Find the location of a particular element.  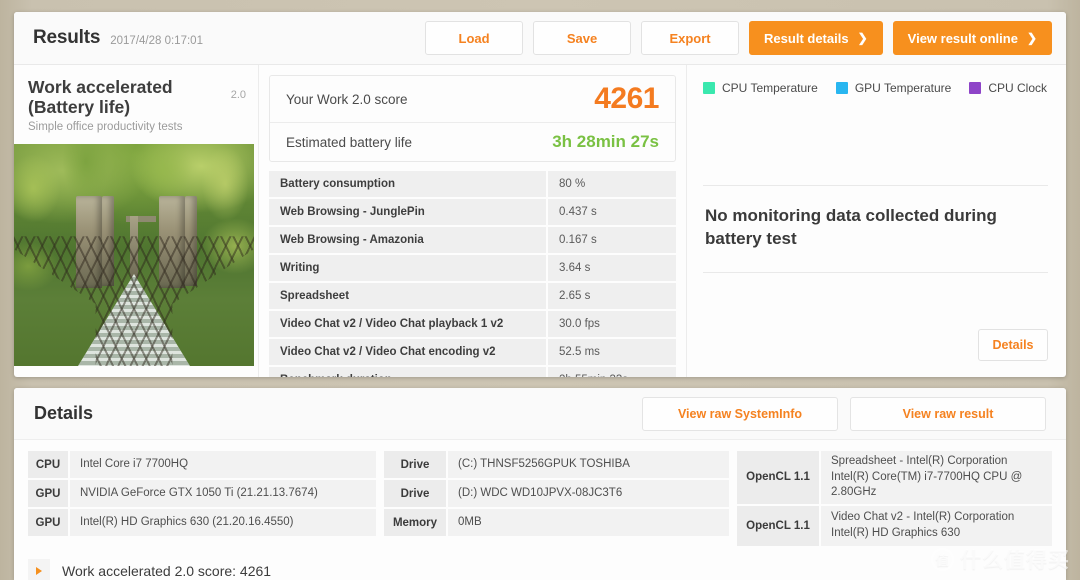

metric-name: Web Browsing - Amazonia is located at coordinates (407, 240).